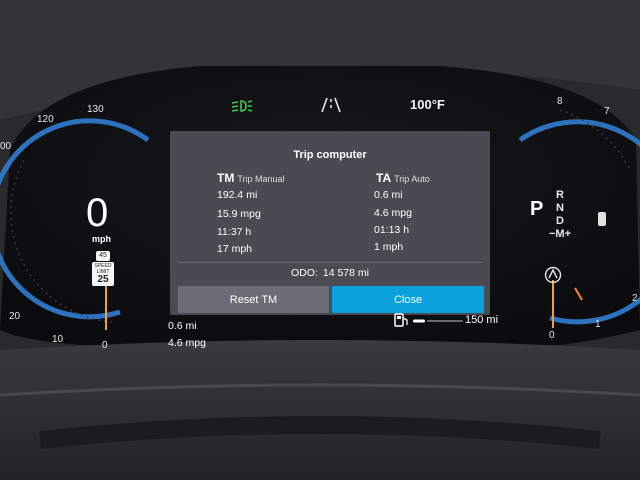 This screenshot has height=480, width=640. Describe the element at coordinates (6, 146) in the screenshot. I see `speedo-tick-100: 00` at that location.